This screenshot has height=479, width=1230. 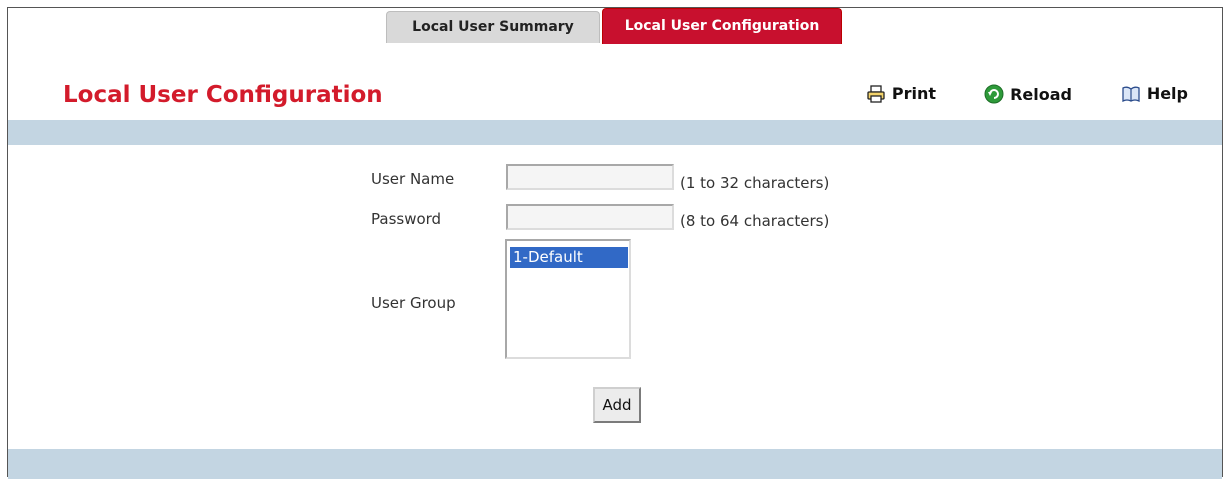 I want to click on footer-band, so click(x=615, y=464).